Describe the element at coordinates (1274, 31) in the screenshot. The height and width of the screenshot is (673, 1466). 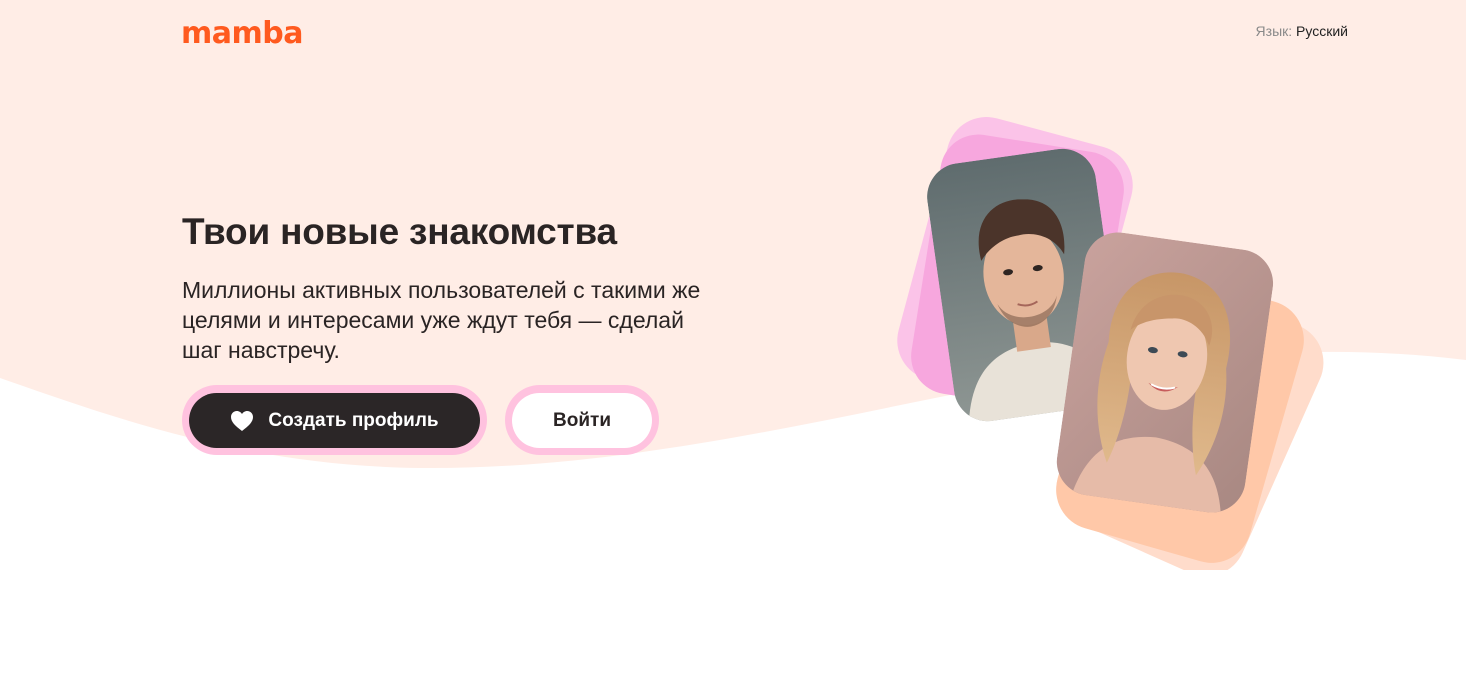
I see `language-label: Язык:` at that location.